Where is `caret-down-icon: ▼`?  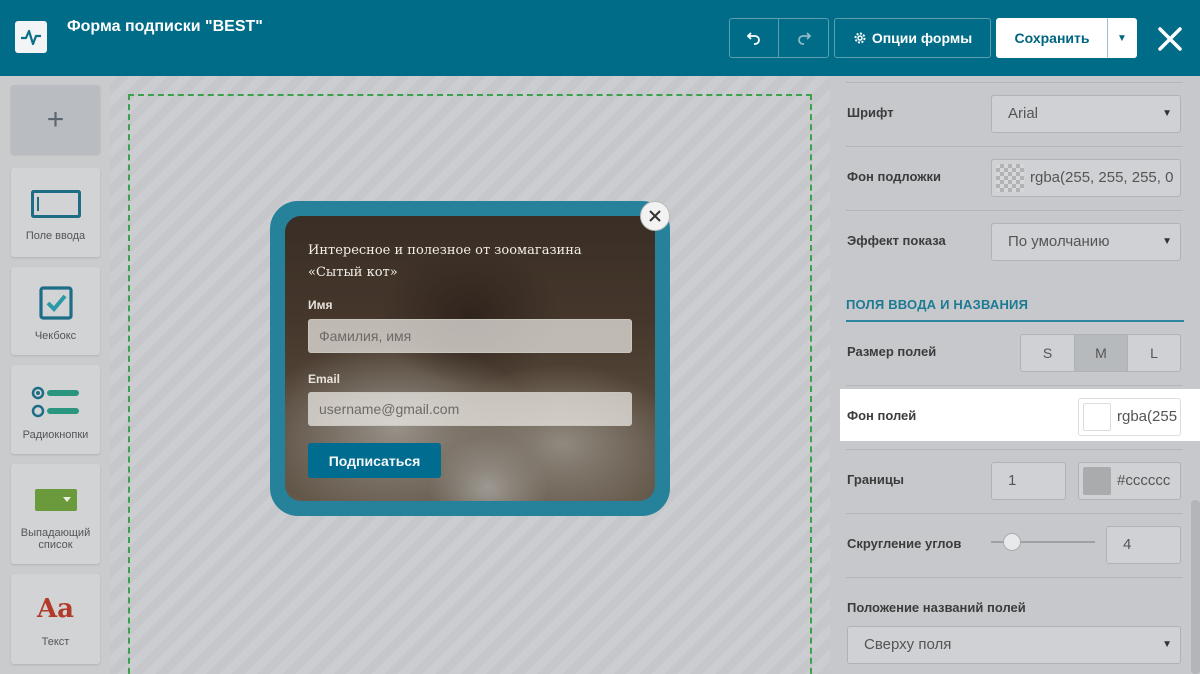
caret-down-icon: ▼ is located at coordinates (1122, 38).